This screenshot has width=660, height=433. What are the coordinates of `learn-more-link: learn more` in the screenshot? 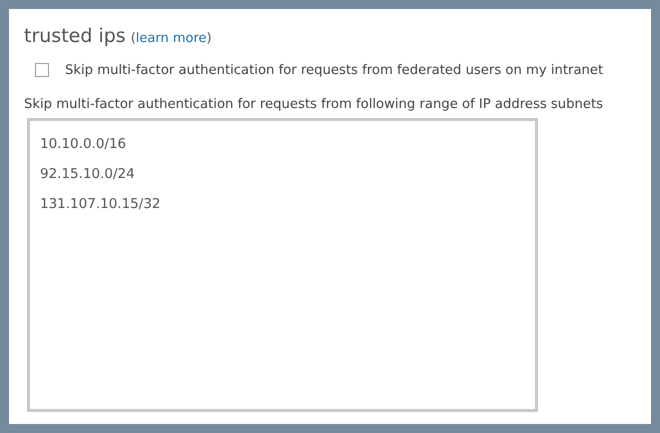 It's located at (171, 38).